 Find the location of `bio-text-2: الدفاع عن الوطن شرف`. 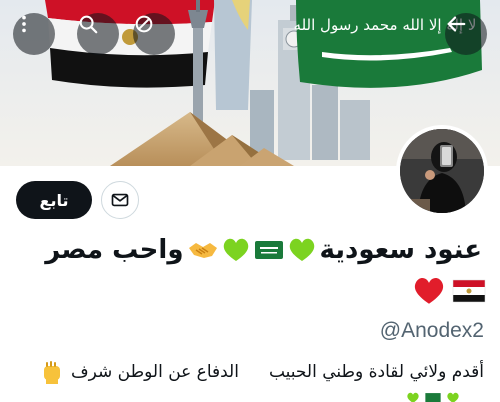

bio-text-2: الدفاع عن الوطن شرف is located at coordinates (154, 372).